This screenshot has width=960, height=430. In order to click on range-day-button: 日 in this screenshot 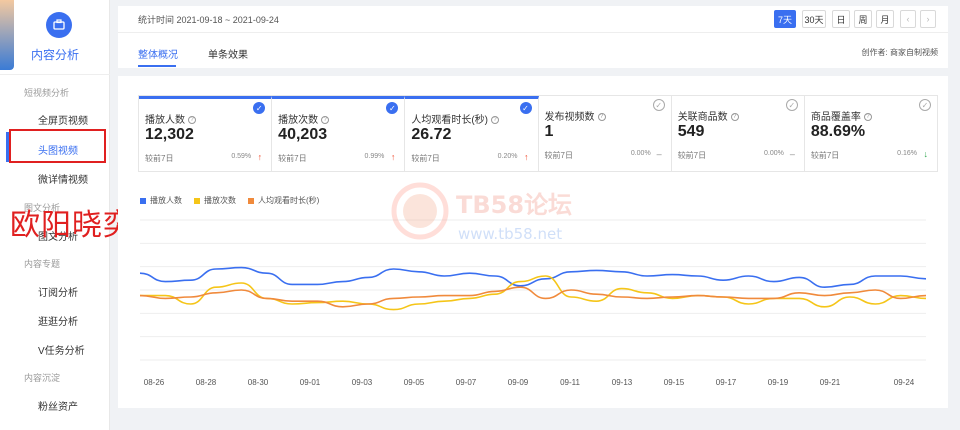, I will do `click(841, 19)`.